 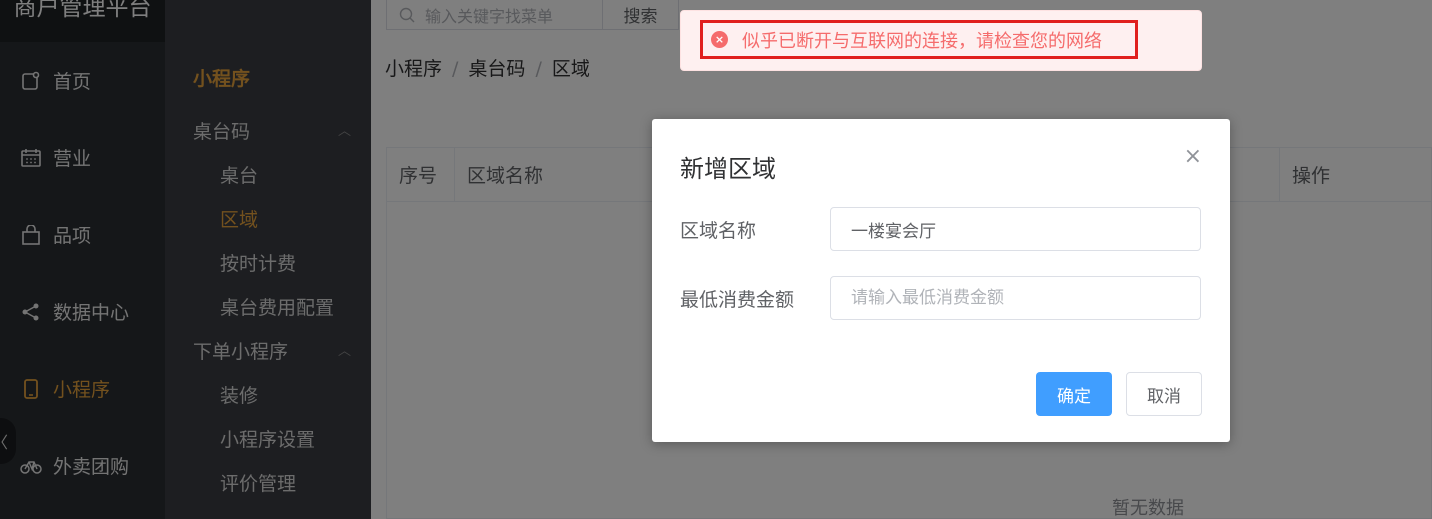 What do you see at coordinates (1193, 157) in the screenshot?
I see `close-icon: ×` at bounding box center [1193, 157].